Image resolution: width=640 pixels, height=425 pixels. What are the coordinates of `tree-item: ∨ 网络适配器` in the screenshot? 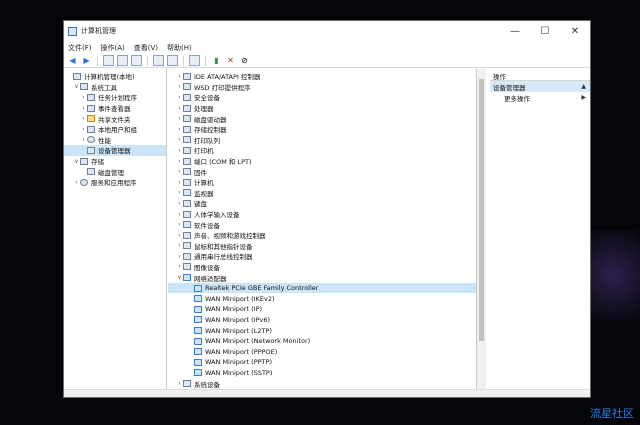 It's located at (322, 277).